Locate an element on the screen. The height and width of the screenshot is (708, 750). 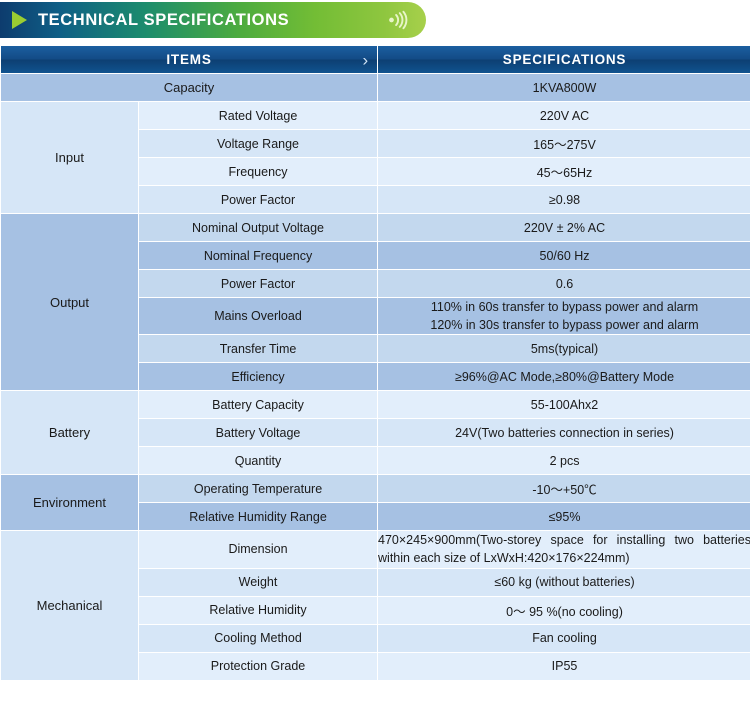
row-spec: 45～65Hz is located at coordinates (564, 171).